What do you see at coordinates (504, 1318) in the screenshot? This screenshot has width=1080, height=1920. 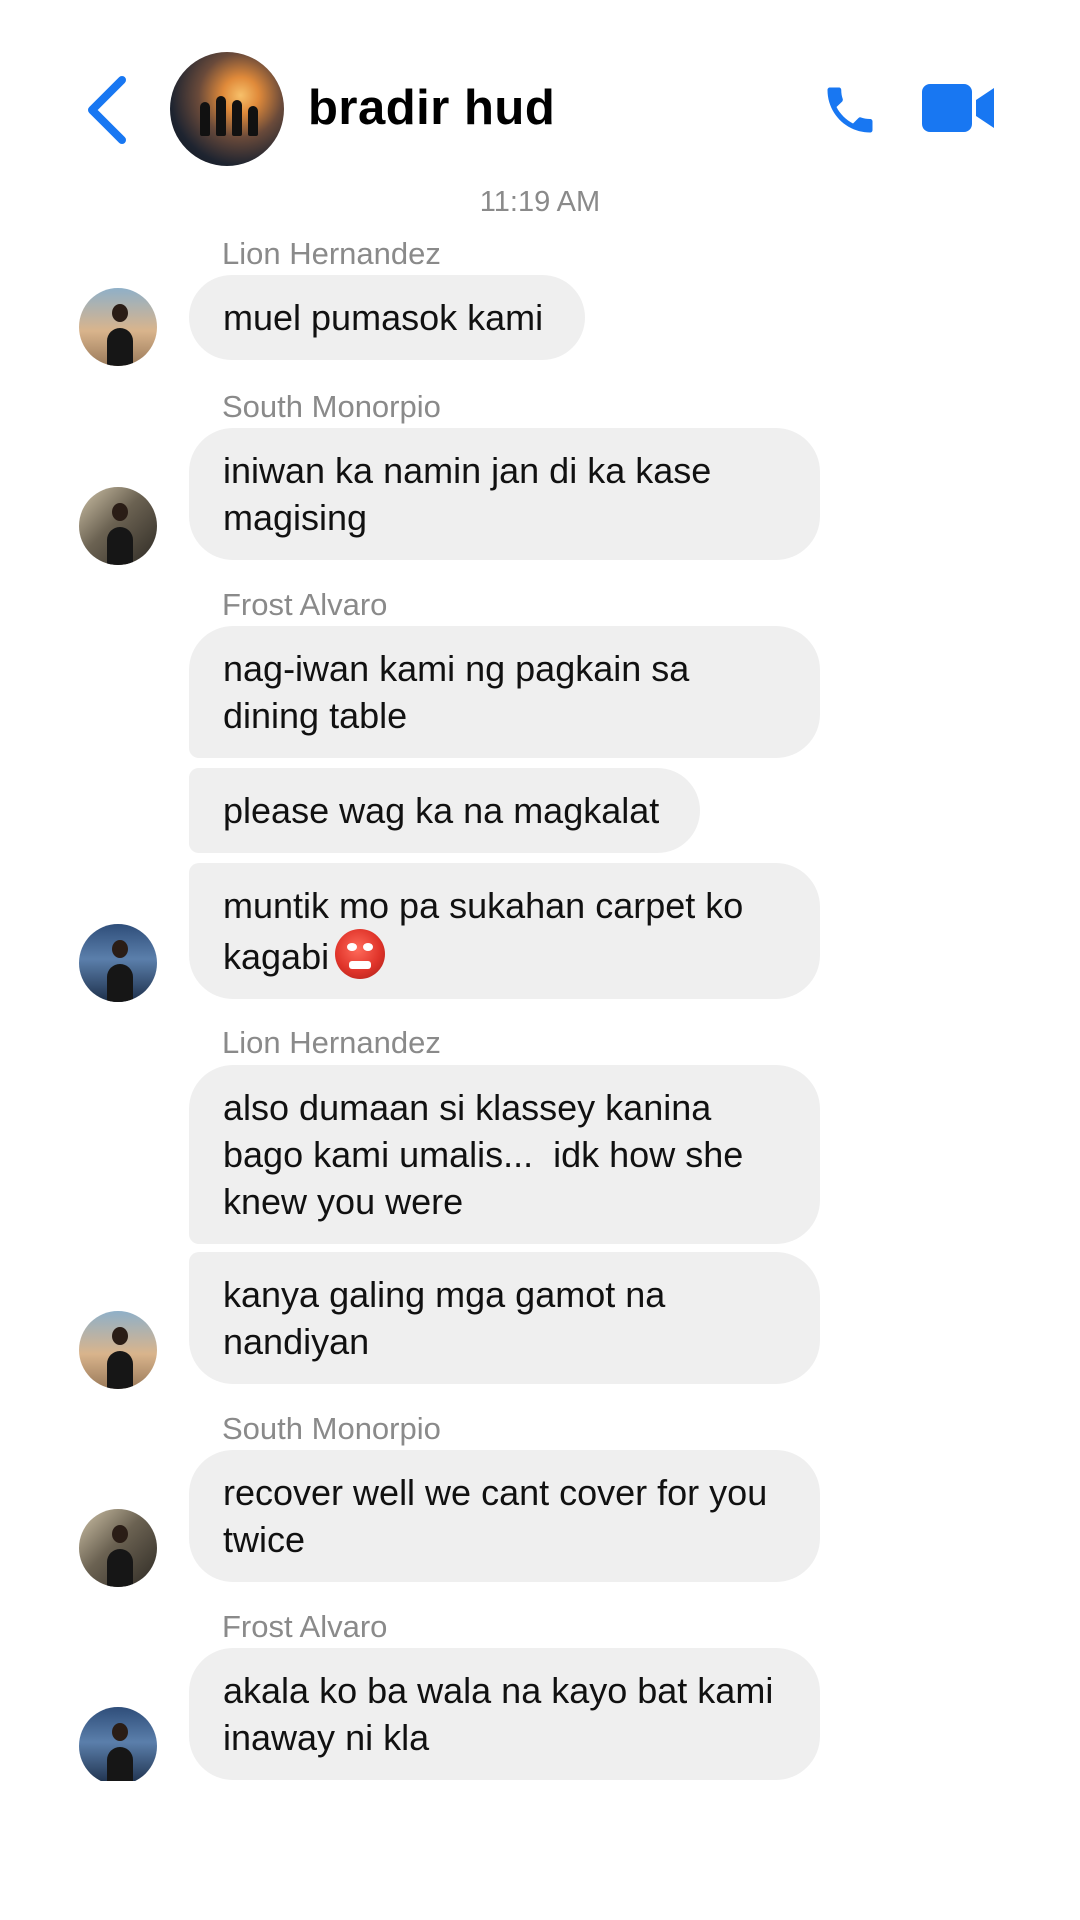 I see `message-bubble: kanya galing mga gamot na nandiyan` at bounding box center [504, 1318].